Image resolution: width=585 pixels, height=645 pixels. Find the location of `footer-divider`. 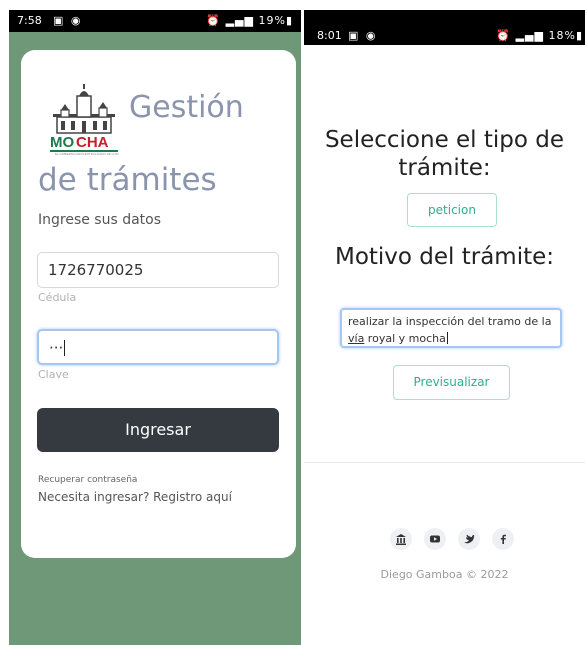

footer-divider is located at coordinates (444, 462).